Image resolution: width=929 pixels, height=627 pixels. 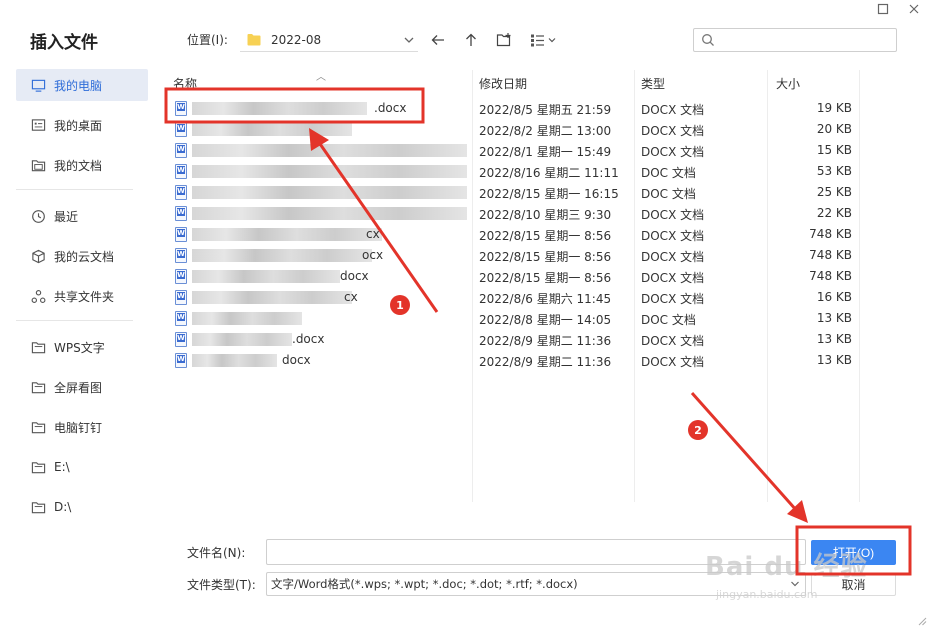 I want to click on file-row: 2022/8/16 星期二 11:11 DOC 文档 53 KB, so click(x=513, y=171).